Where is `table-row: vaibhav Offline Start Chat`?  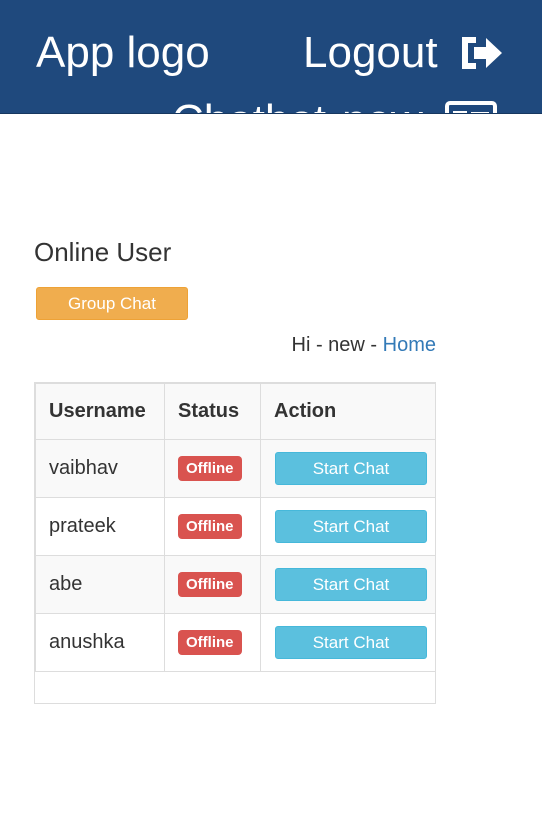 table-row: vaibhav Offline Start Chat is located at coordinates (235, 468).